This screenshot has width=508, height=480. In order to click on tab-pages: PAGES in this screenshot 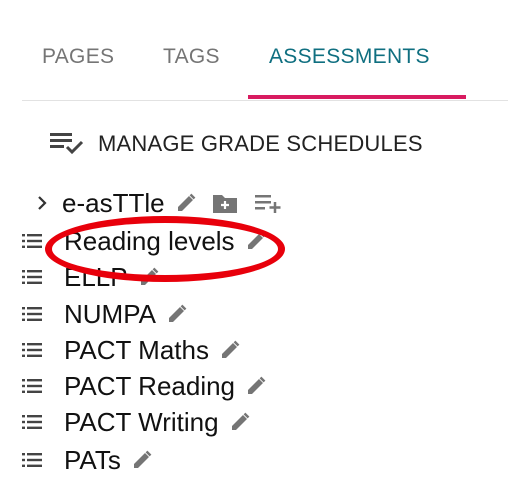, I will do `click(78, 72)`.